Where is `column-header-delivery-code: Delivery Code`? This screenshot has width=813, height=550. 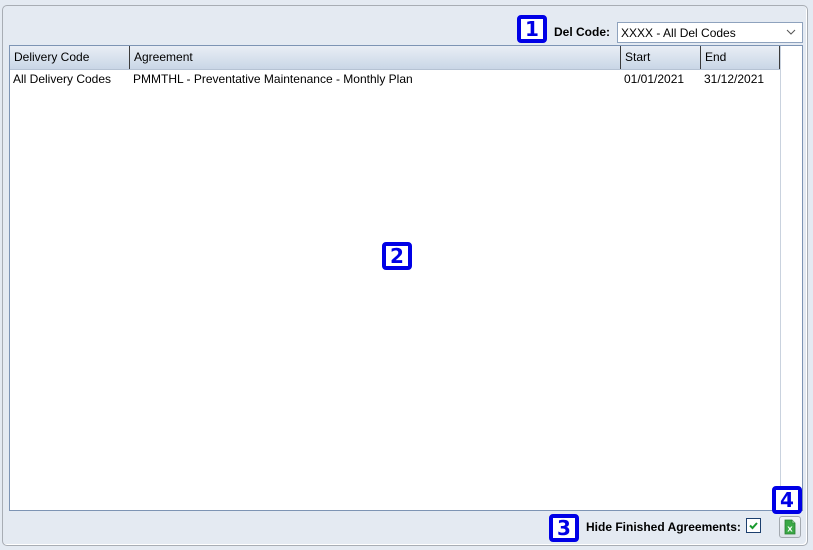 column-header-delivery-code: Delivery Code is located at coordinates (70, 57).